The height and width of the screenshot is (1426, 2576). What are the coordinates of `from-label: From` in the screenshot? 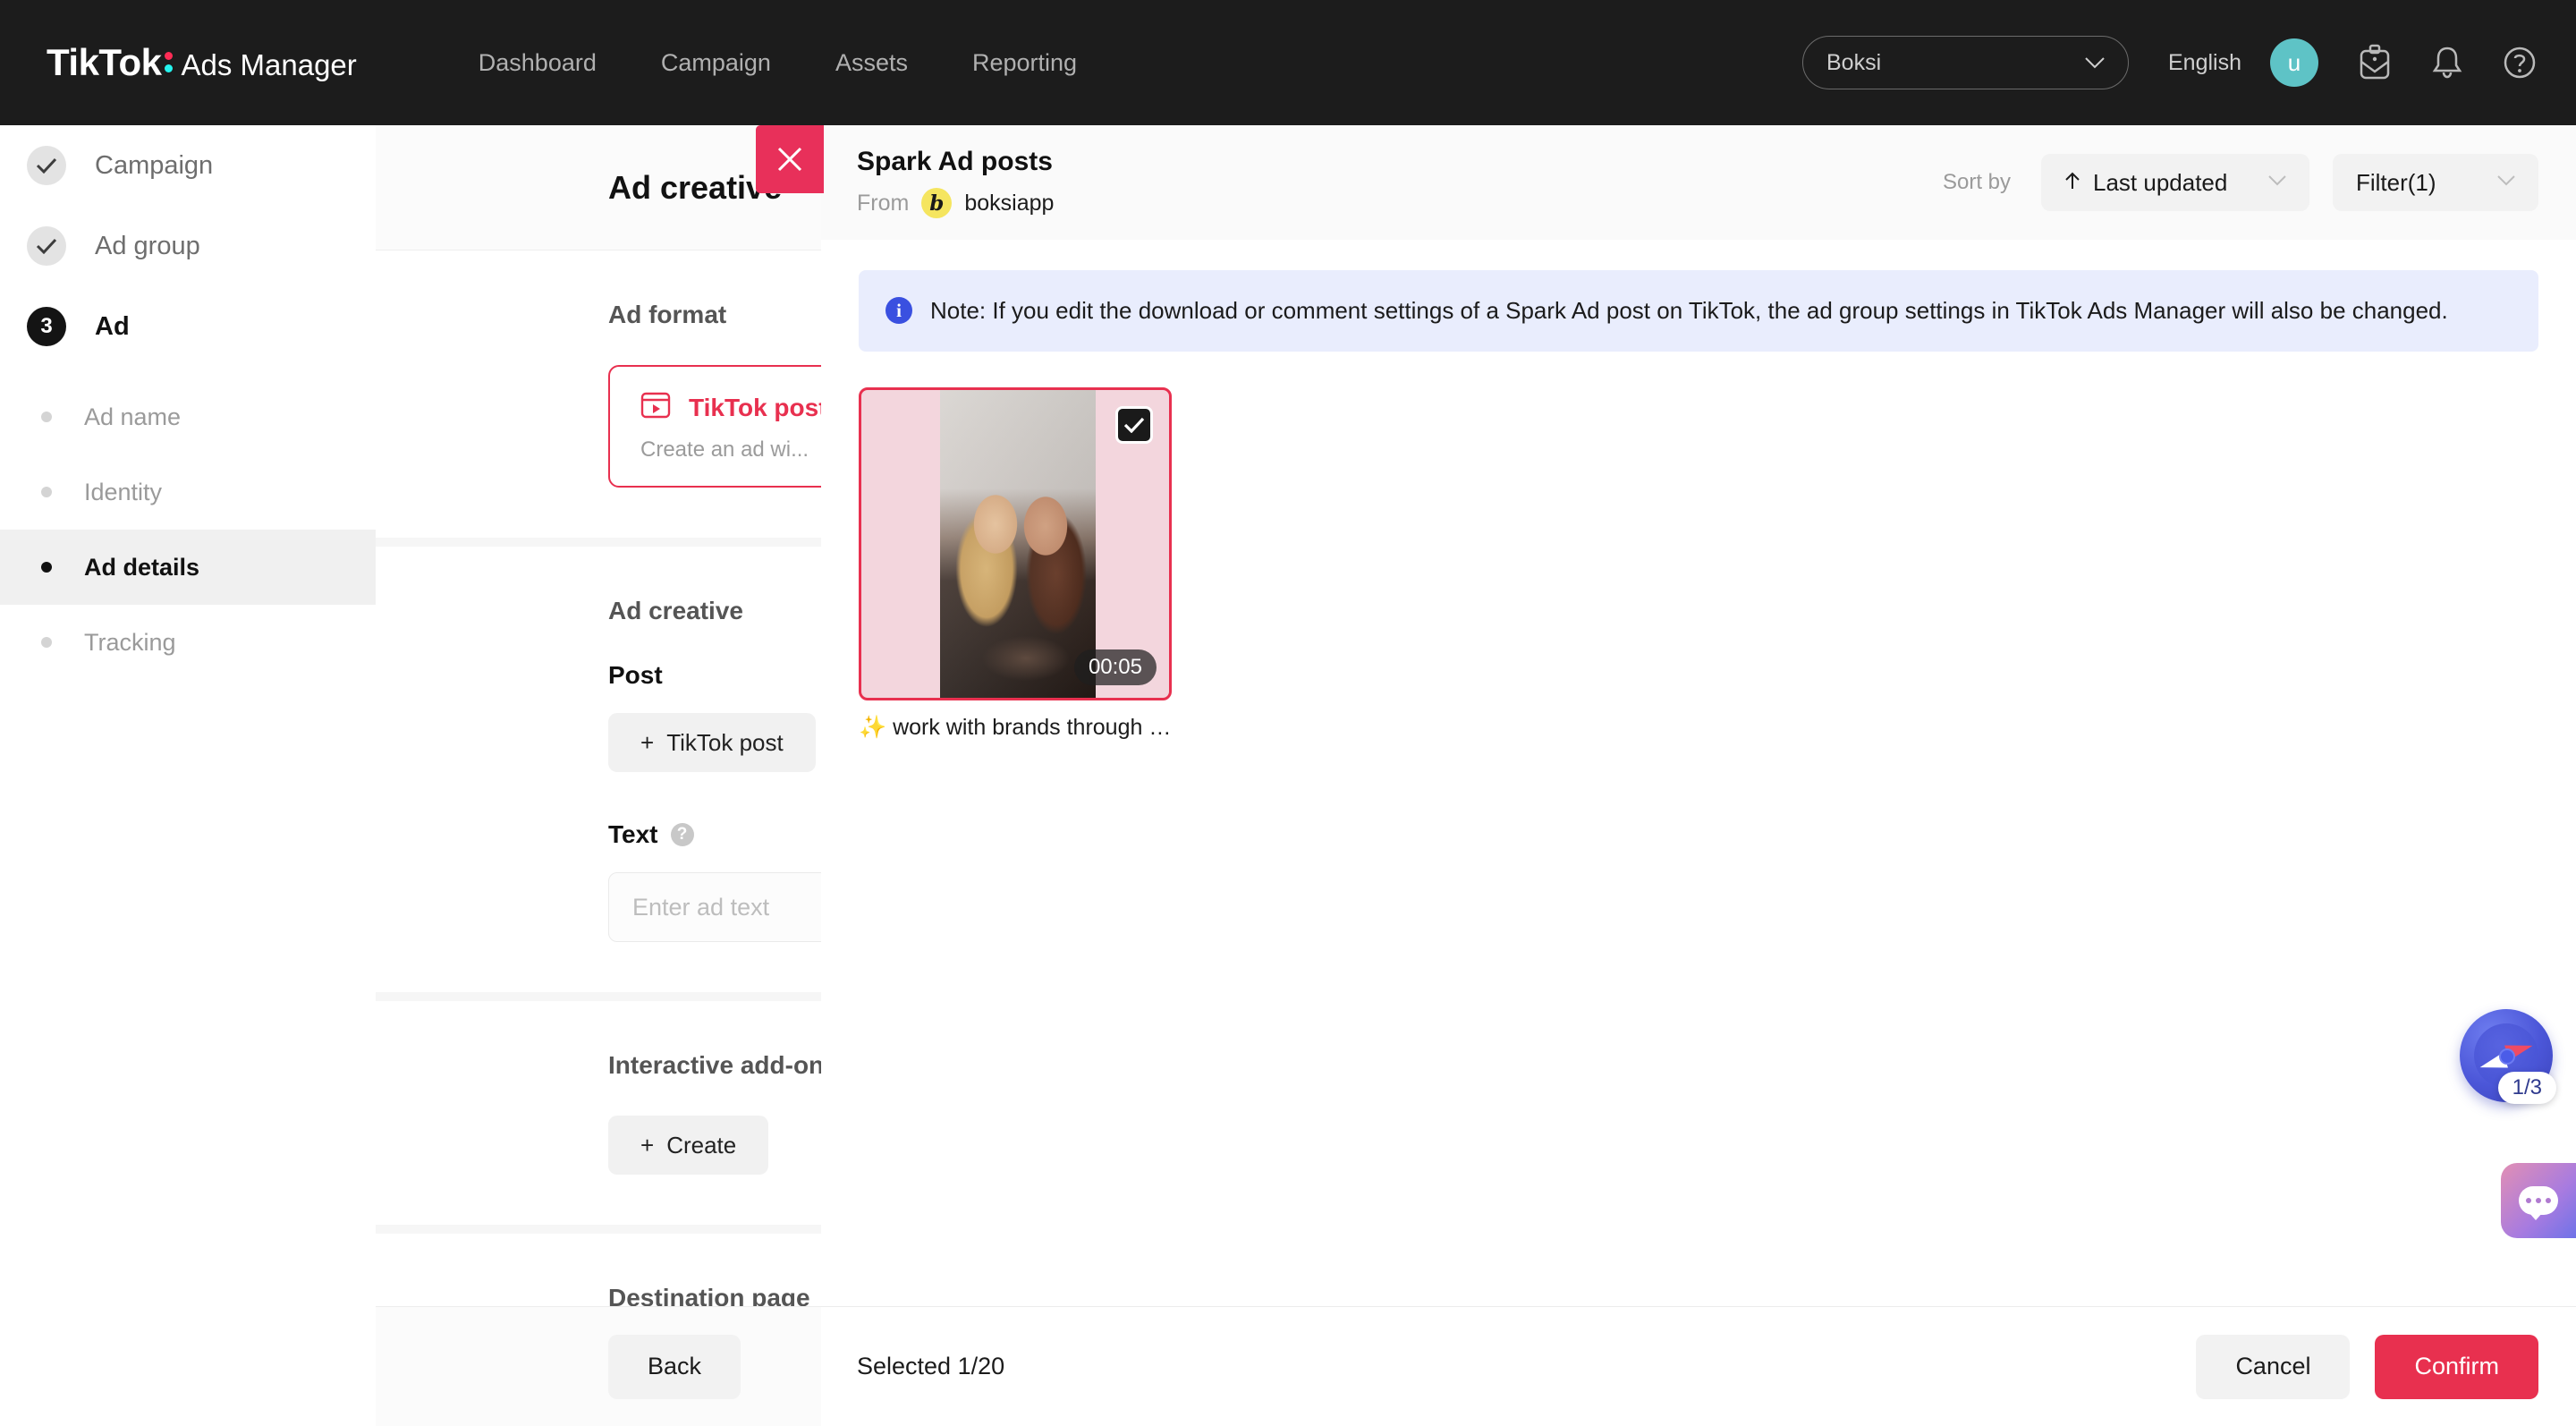 It's located at (883, 203).